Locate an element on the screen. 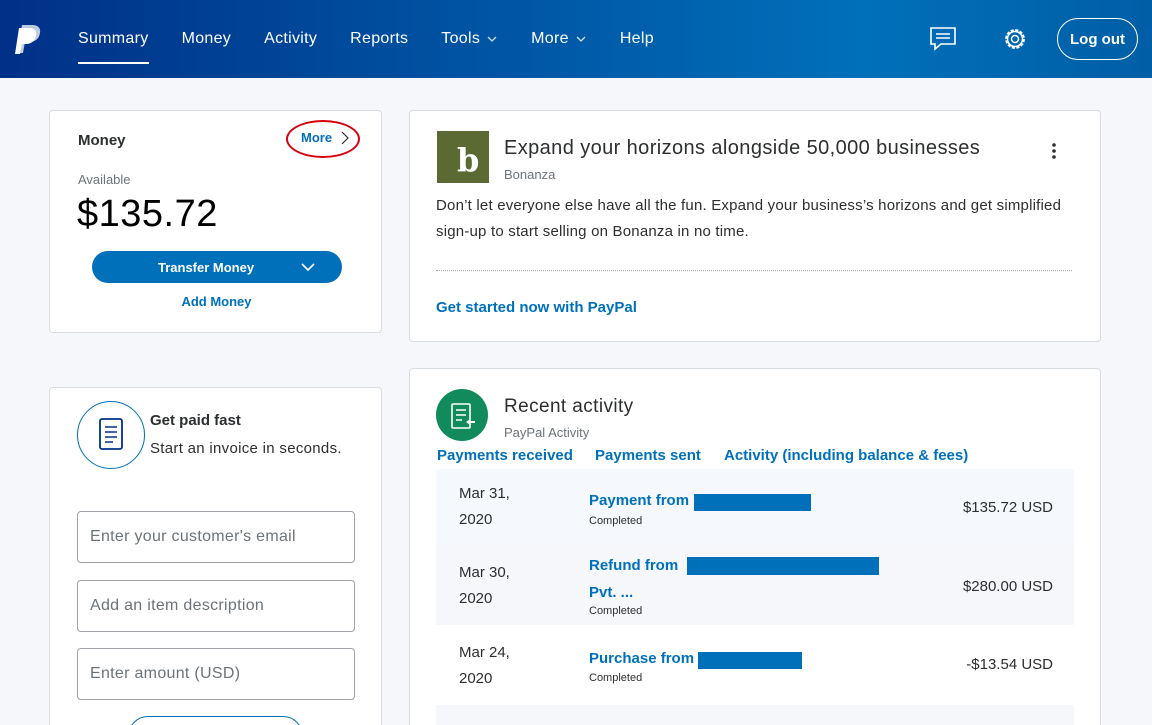 This screenshot has width=1152, height=725. add-money-link: Add Money is located at coordinates (216, 301).